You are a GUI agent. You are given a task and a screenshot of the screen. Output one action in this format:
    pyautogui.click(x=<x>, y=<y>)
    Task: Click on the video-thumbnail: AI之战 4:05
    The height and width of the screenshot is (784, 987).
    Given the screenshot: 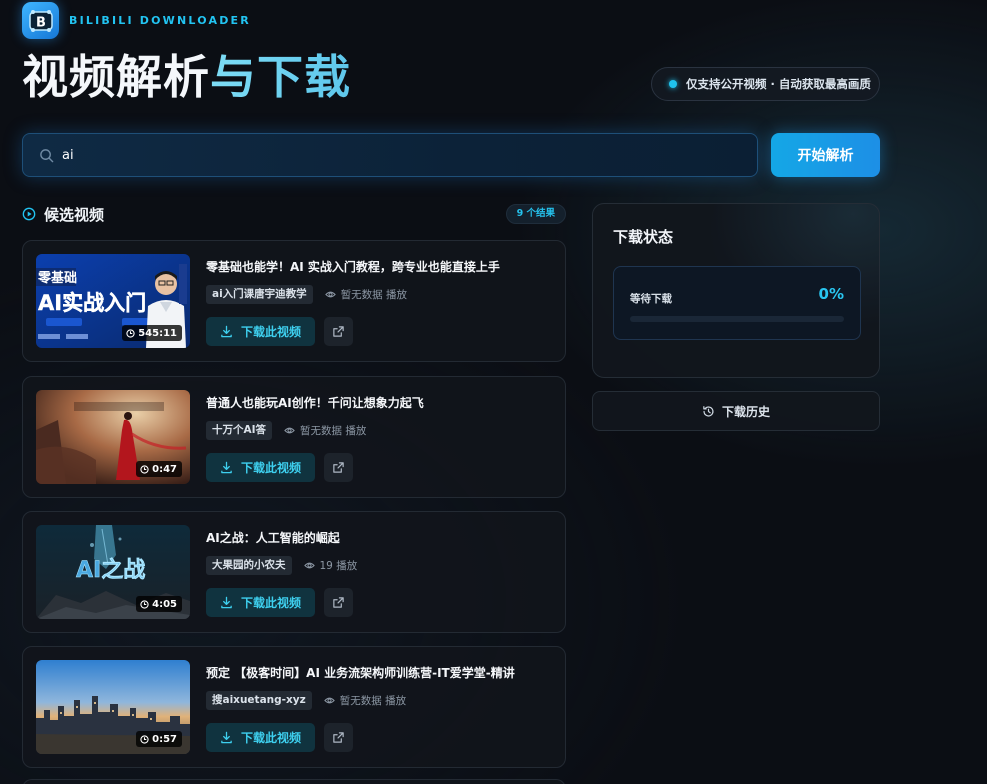 What is the action you would take?
    pyautogui.click(x=113, y=572)
    